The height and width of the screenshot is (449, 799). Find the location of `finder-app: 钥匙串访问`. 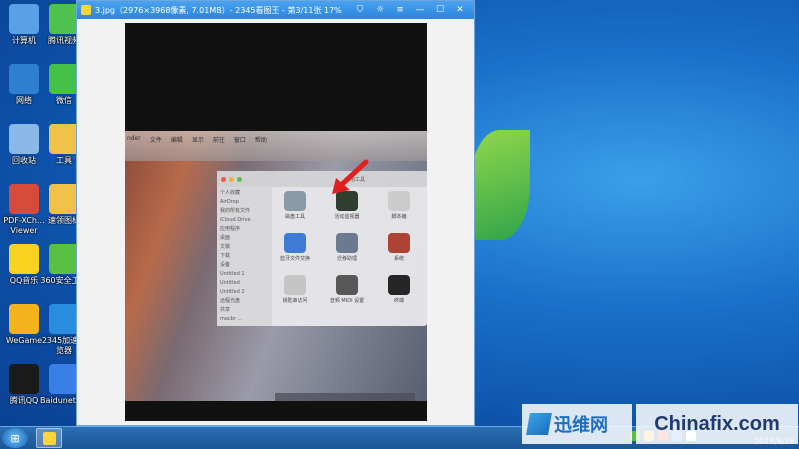

finder-app: 钥匙串访问 is located at coordinates (295, 289).